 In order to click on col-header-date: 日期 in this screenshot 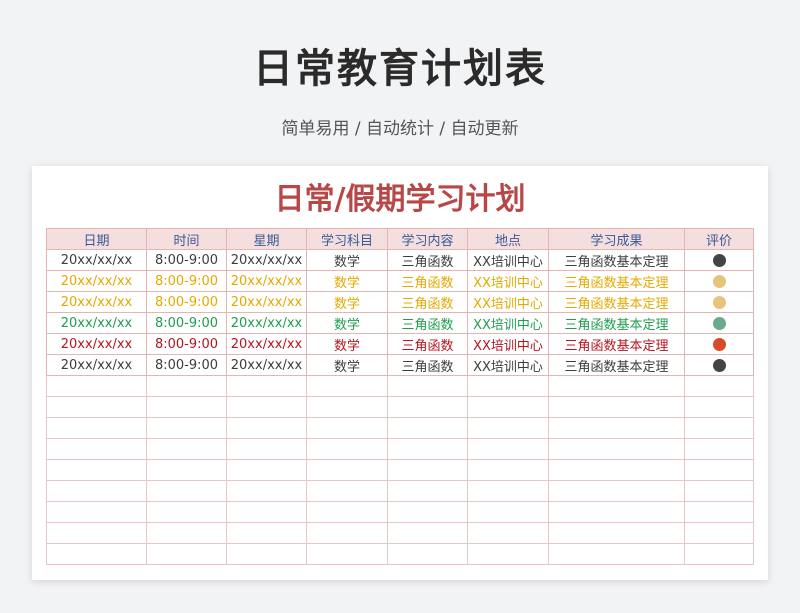, I will do `click(96, 239)`.